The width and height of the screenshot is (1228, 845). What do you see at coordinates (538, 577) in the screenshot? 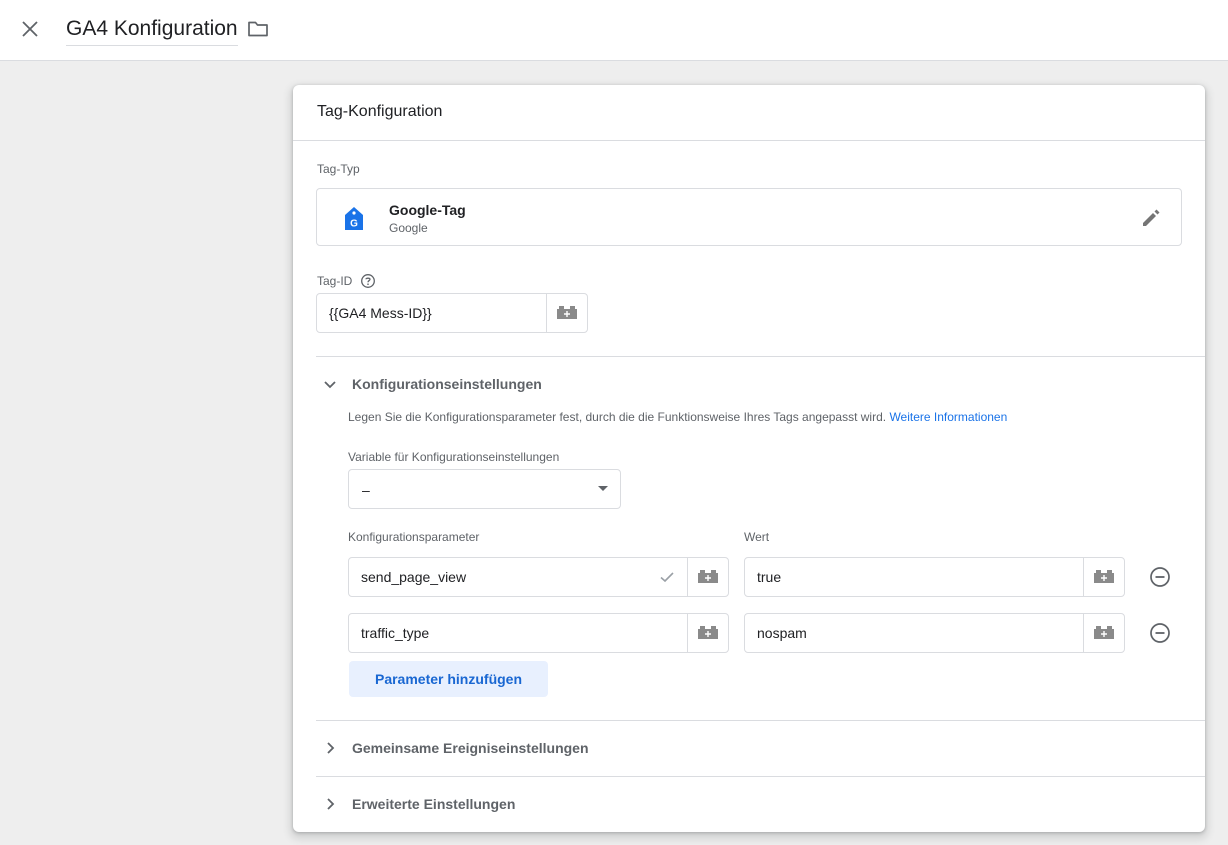
I see `param-input: send_page_view` at bounding box center [538, 577].